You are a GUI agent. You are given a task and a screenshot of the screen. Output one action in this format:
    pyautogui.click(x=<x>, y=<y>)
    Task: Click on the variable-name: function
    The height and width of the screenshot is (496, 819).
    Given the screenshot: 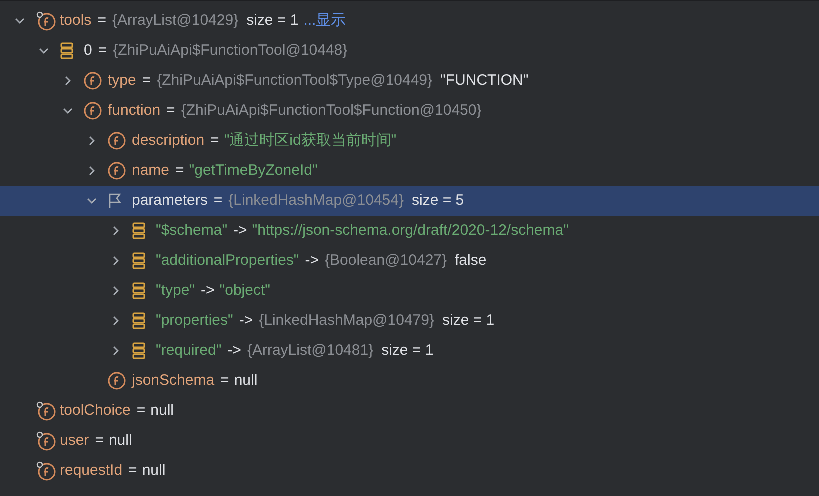 What is the action you would take?
    pyautogui.click(x=134, y=110)
    